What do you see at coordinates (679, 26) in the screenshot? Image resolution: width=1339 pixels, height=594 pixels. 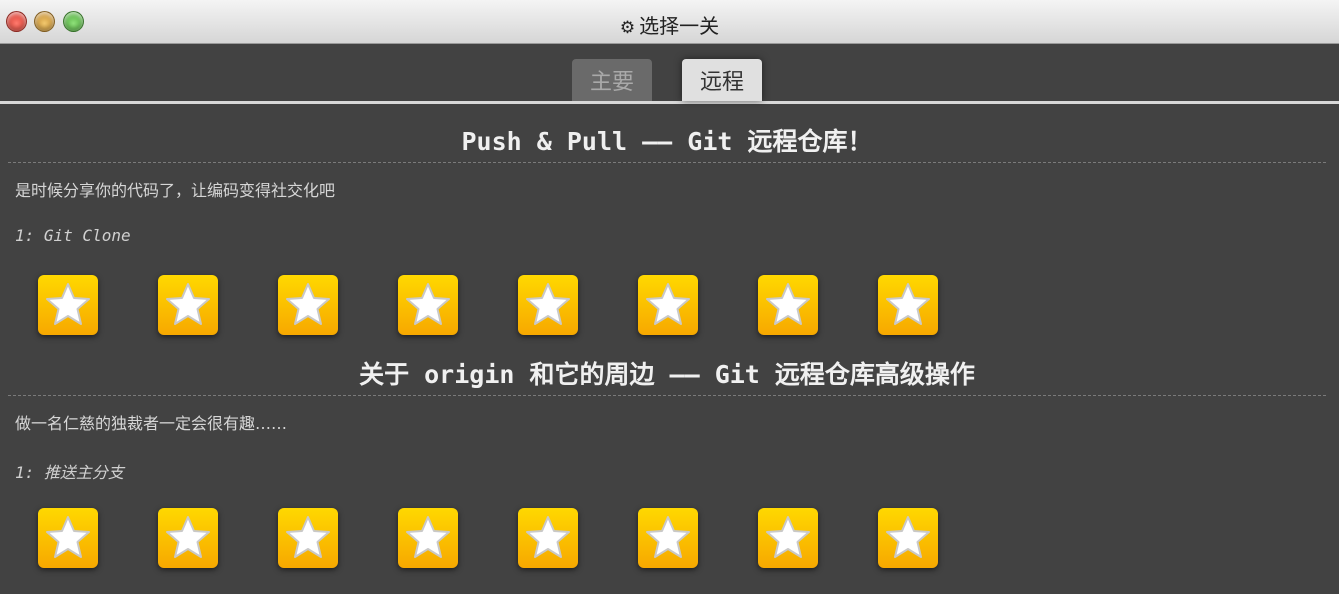 I see `window-title: 选择一关` at bounding box center [679, 26].